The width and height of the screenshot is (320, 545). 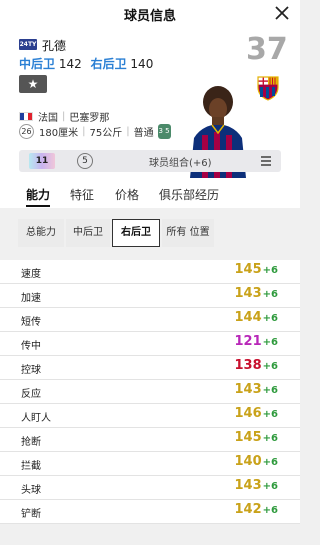 I want to click on attribute-value: 142+6, so click(x=256, y=509).